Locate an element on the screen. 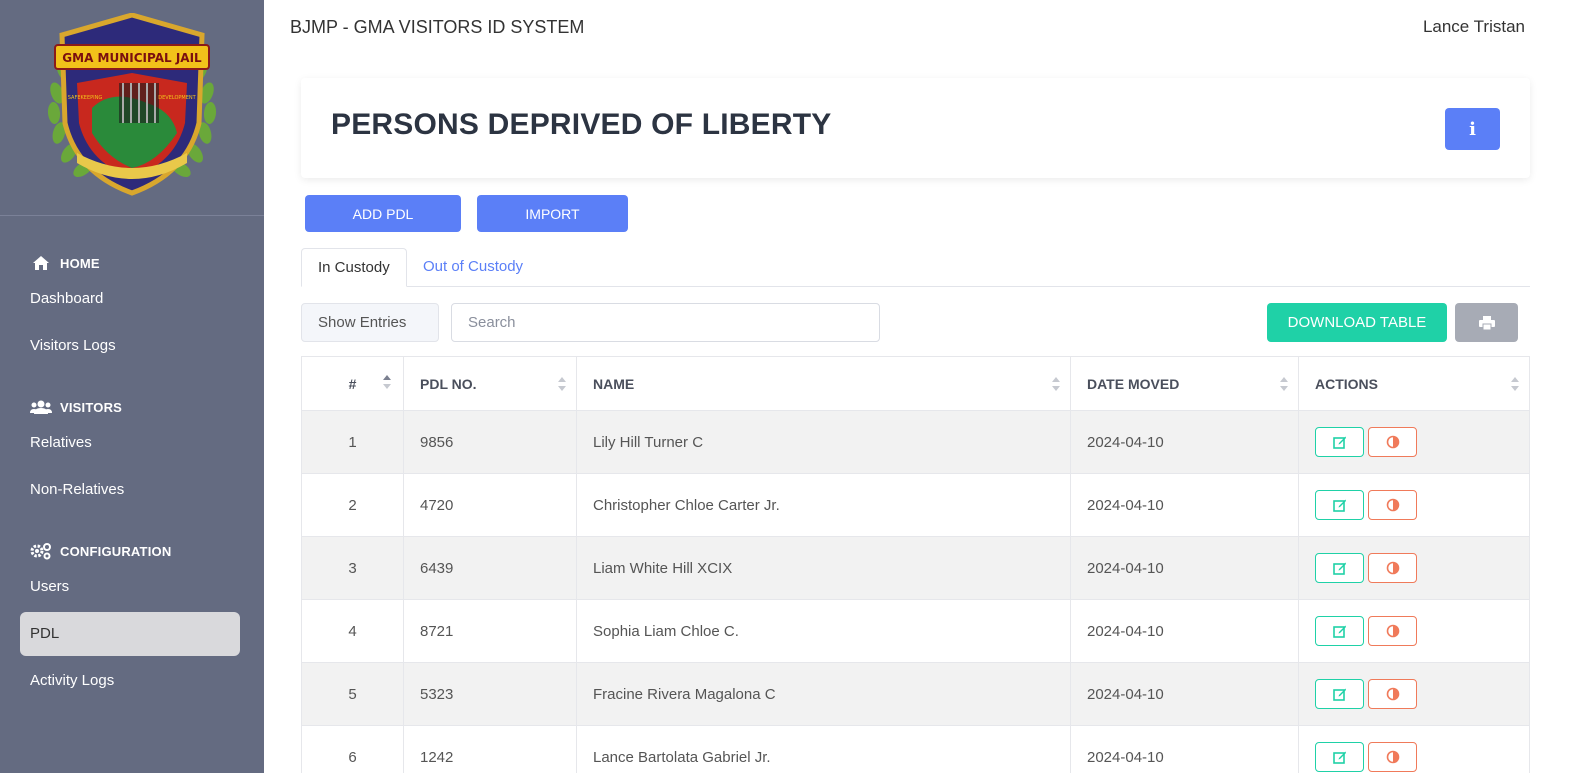  table-row: 4 8721 Sophia Liam Chloe C. 2024-04-10 is located at coordinates (915, 631).